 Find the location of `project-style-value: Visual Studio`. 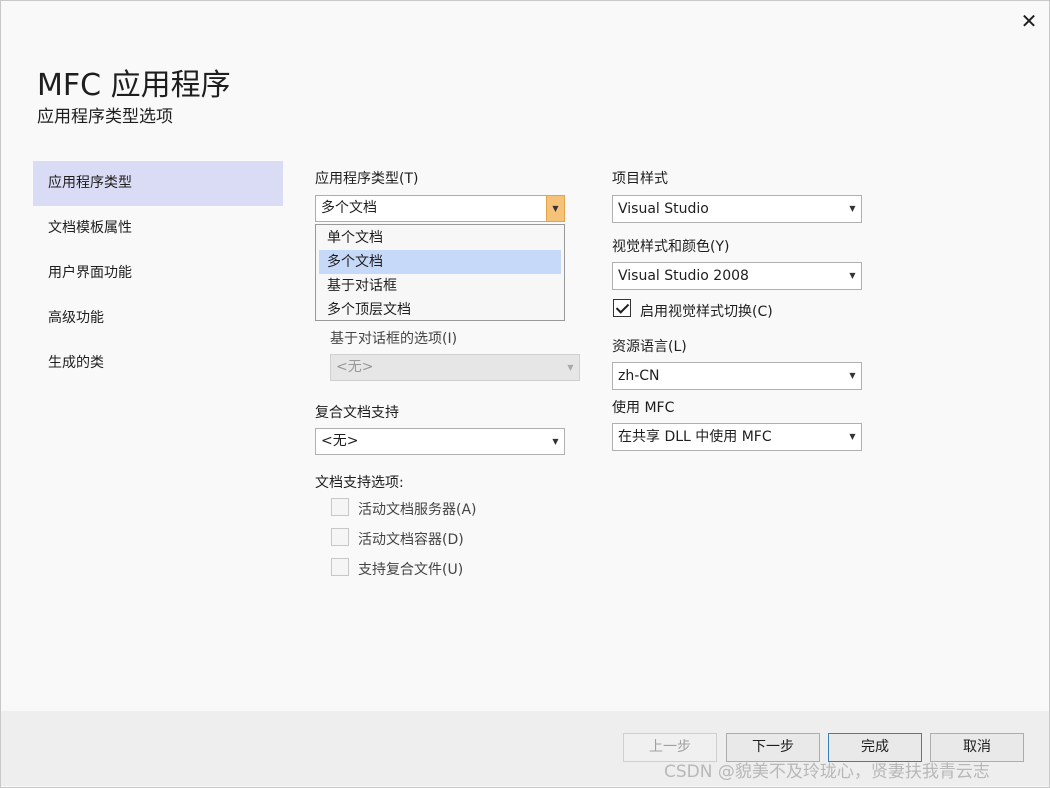

project-style-value: Visual Studio is located at coordinates (663, 209).